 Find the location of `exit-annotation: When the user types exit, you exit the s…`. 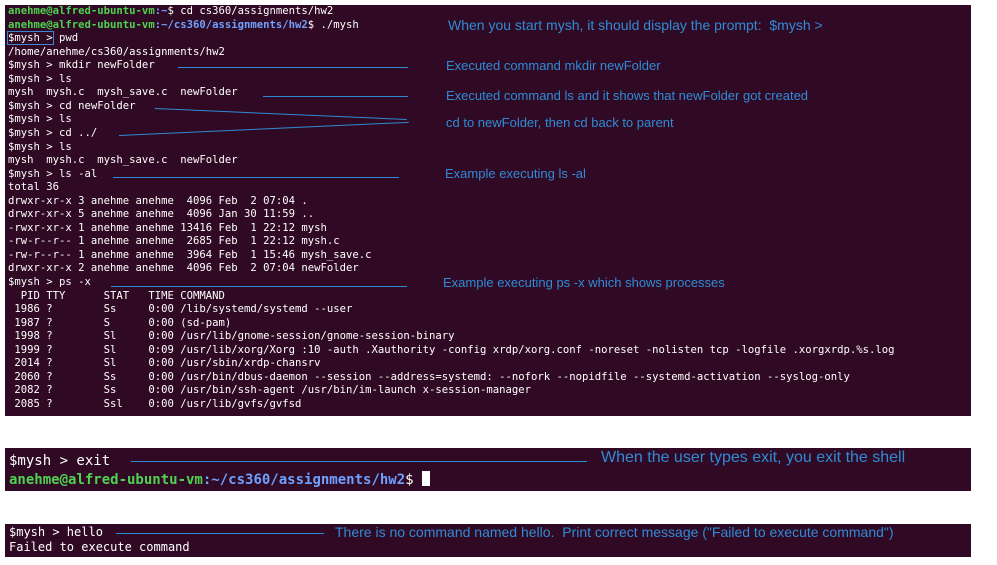

exit-annotation: When the user types exit, you exit the s… is located at coordinates (753, 457).